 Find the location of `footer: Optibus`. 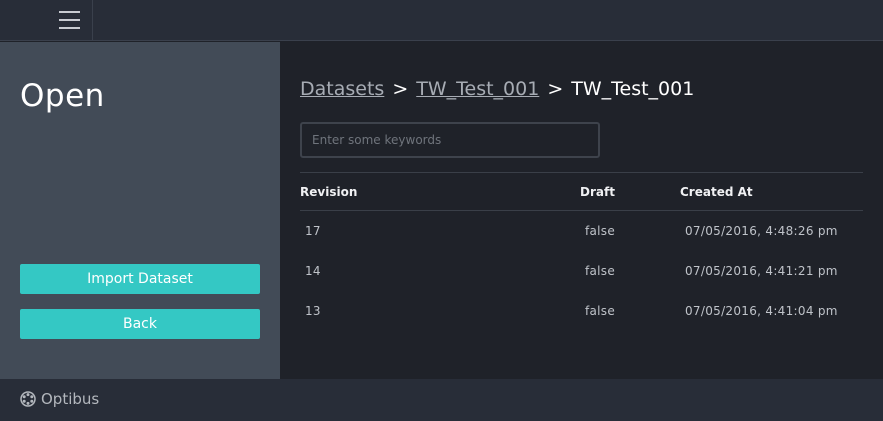

footer: Optibus is located at coordinates (441, 400).